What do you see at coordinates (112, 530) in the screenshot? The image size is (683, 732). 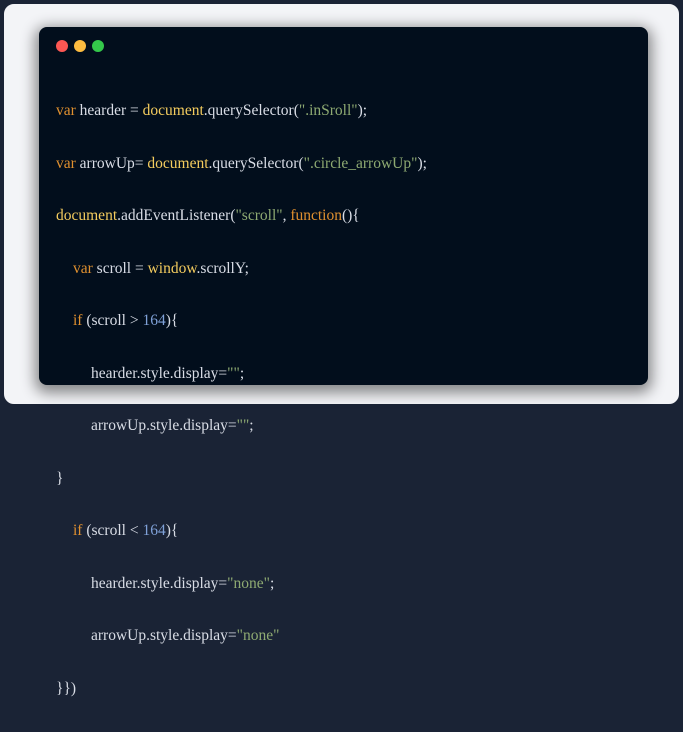 I see `token-text: (scroll <` at bounding box center [112, 530].